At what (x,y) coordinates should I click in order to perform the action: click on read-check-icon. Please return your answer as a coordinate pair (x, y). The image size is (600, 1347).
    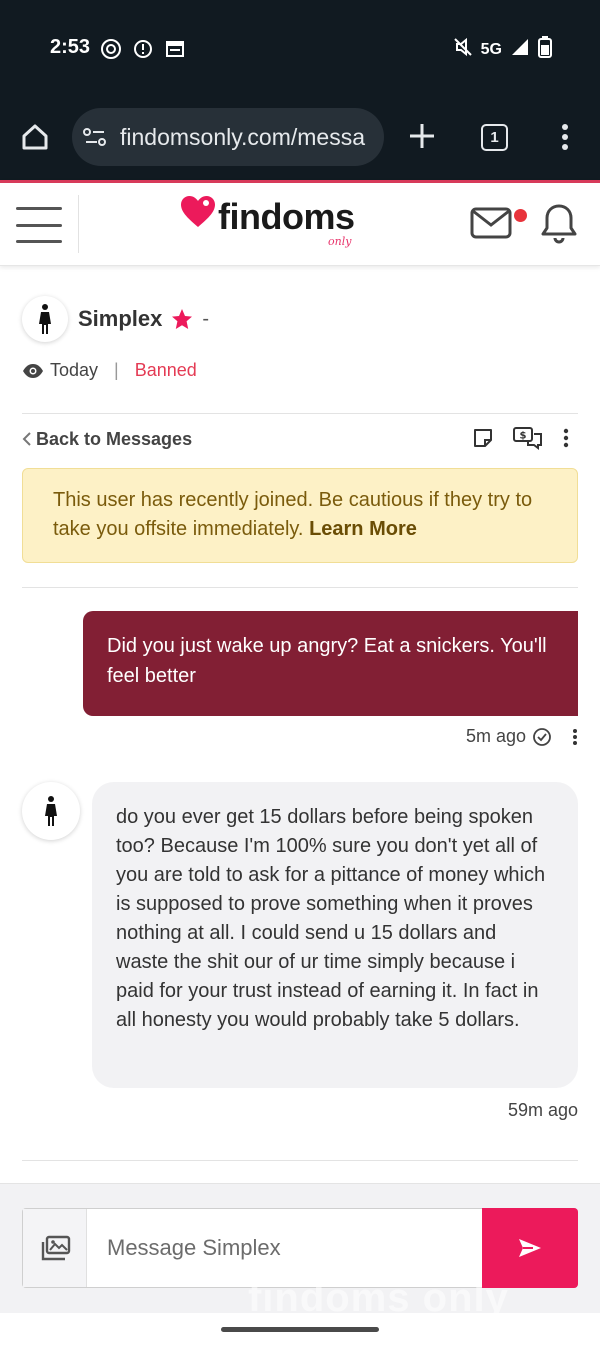
    Looking at the image, I should click on (542, 737).